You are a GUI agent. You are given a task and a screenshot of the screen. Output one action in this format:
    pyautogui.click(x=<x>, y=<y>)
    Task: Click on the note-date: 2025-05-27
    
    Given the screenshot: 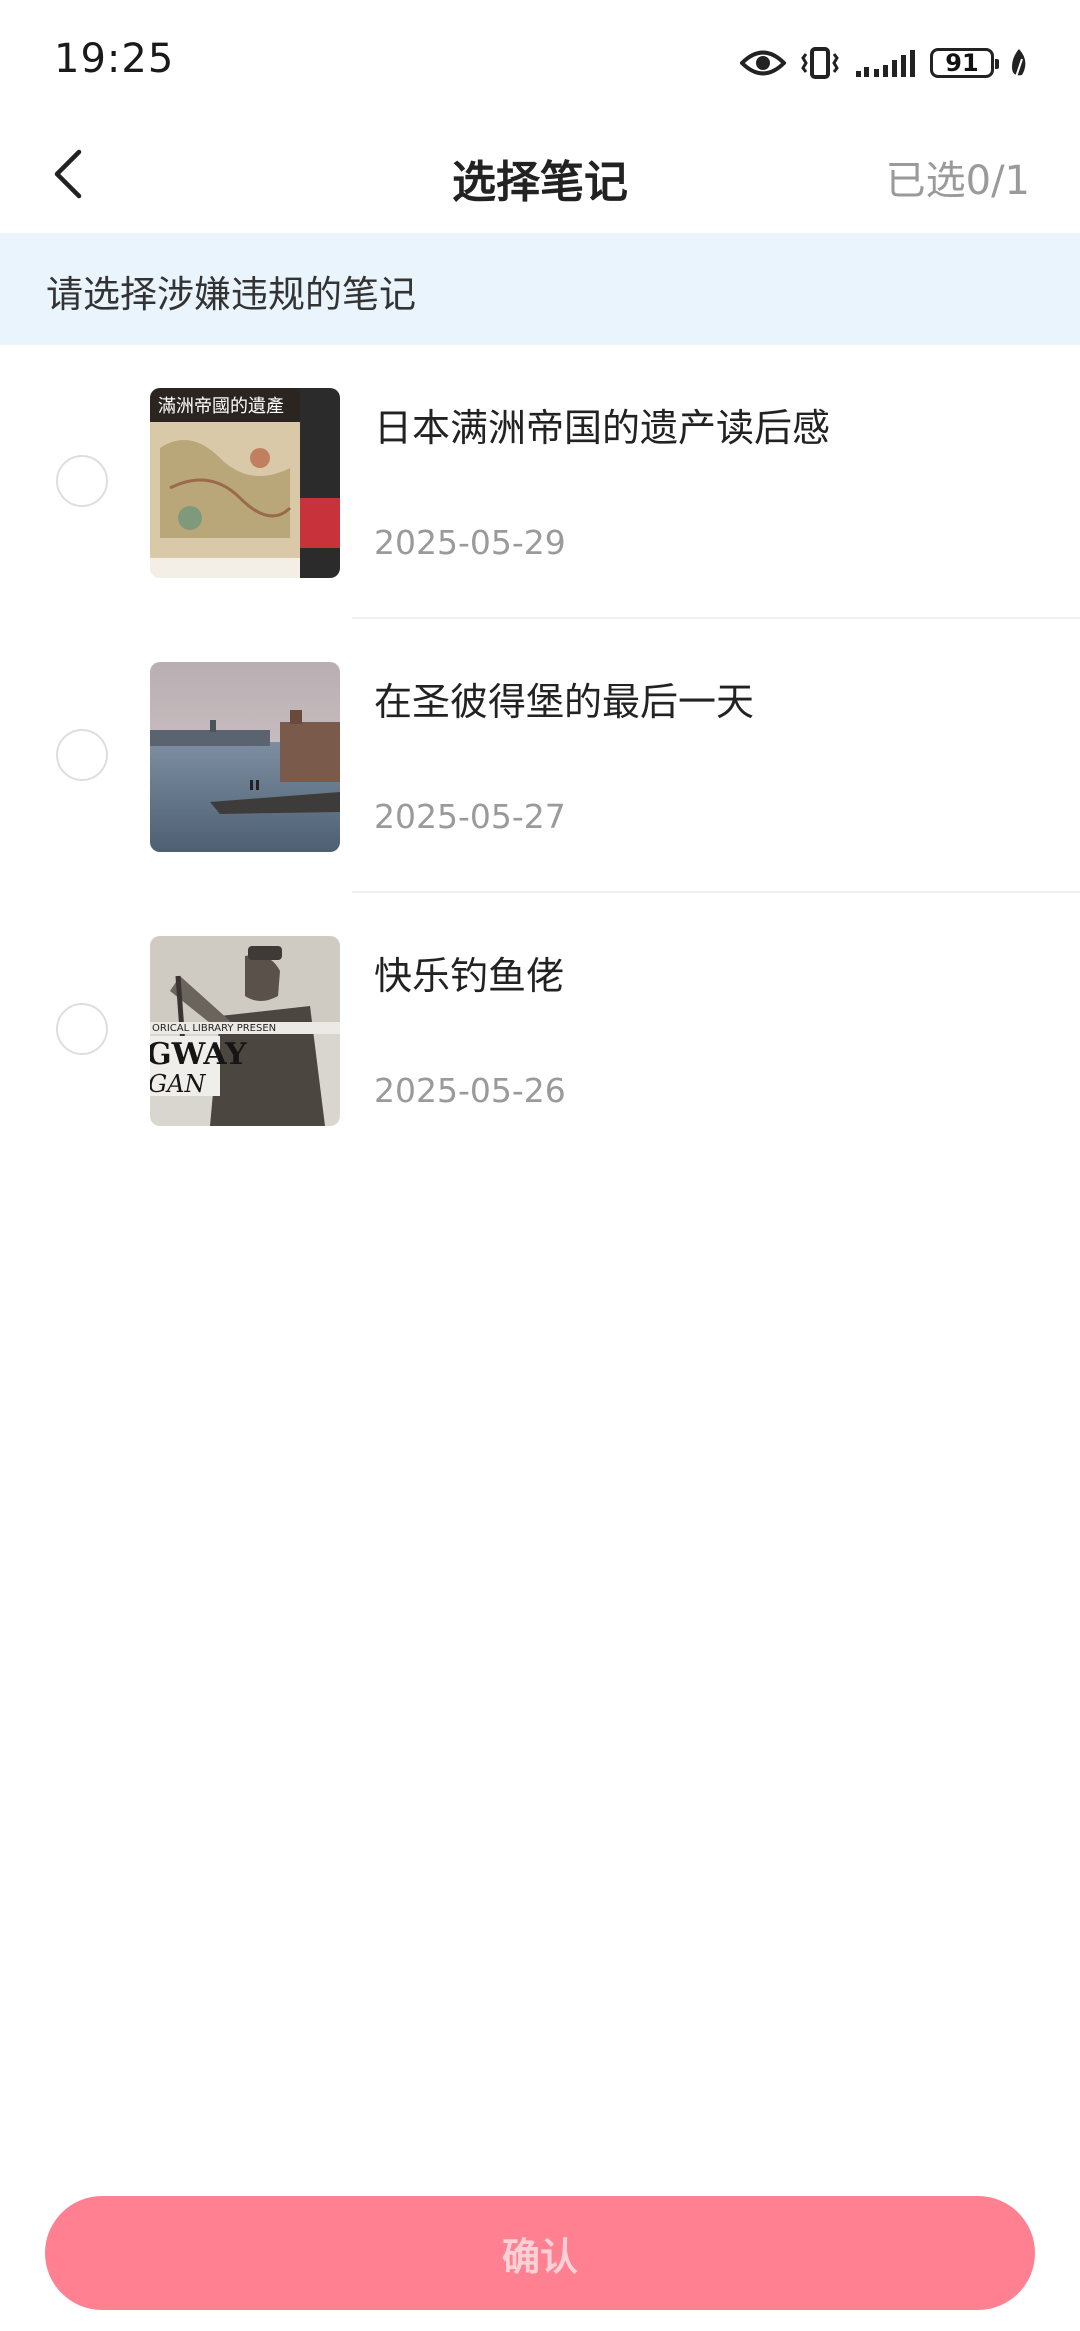 What is the action you would take?
    pyautogui.click(x=470, y=816)
    